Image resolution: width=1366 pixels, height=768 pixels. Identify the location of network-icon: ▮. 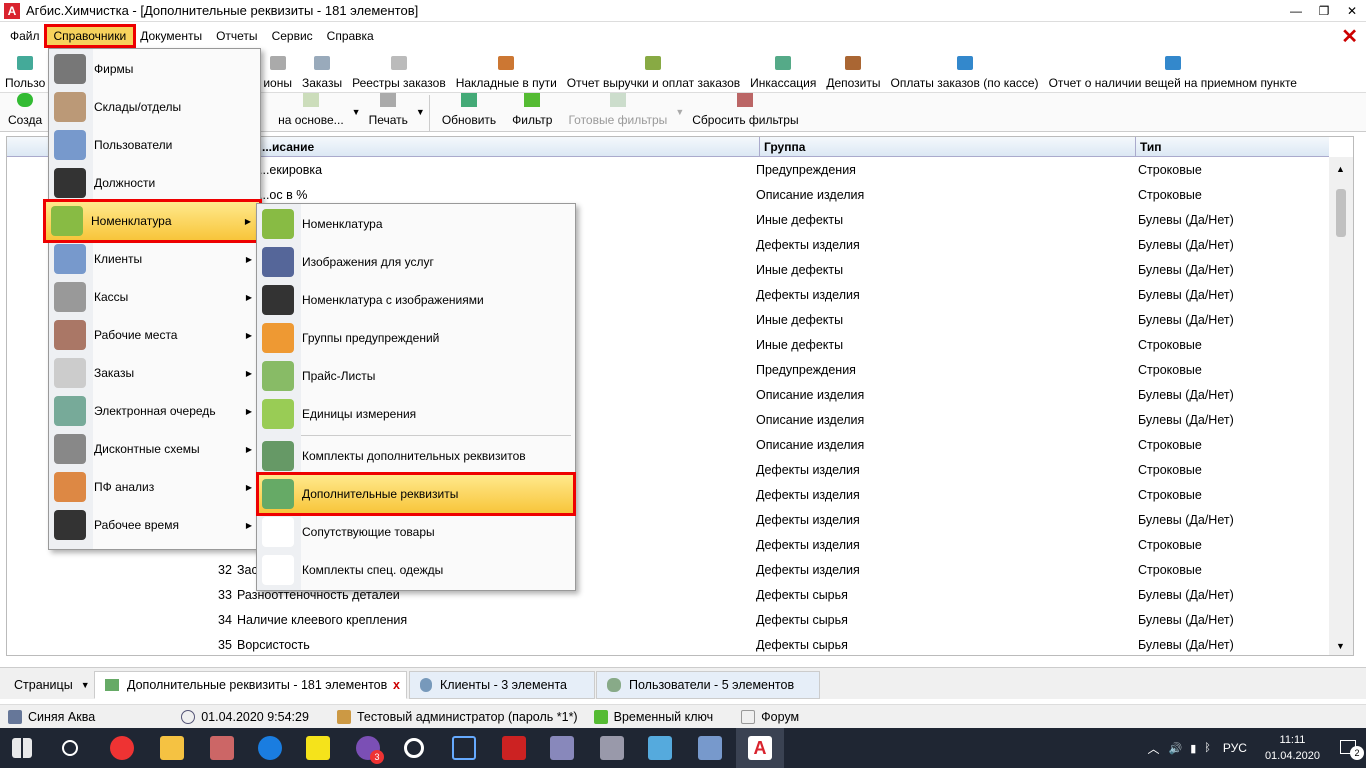
(1193, 748).